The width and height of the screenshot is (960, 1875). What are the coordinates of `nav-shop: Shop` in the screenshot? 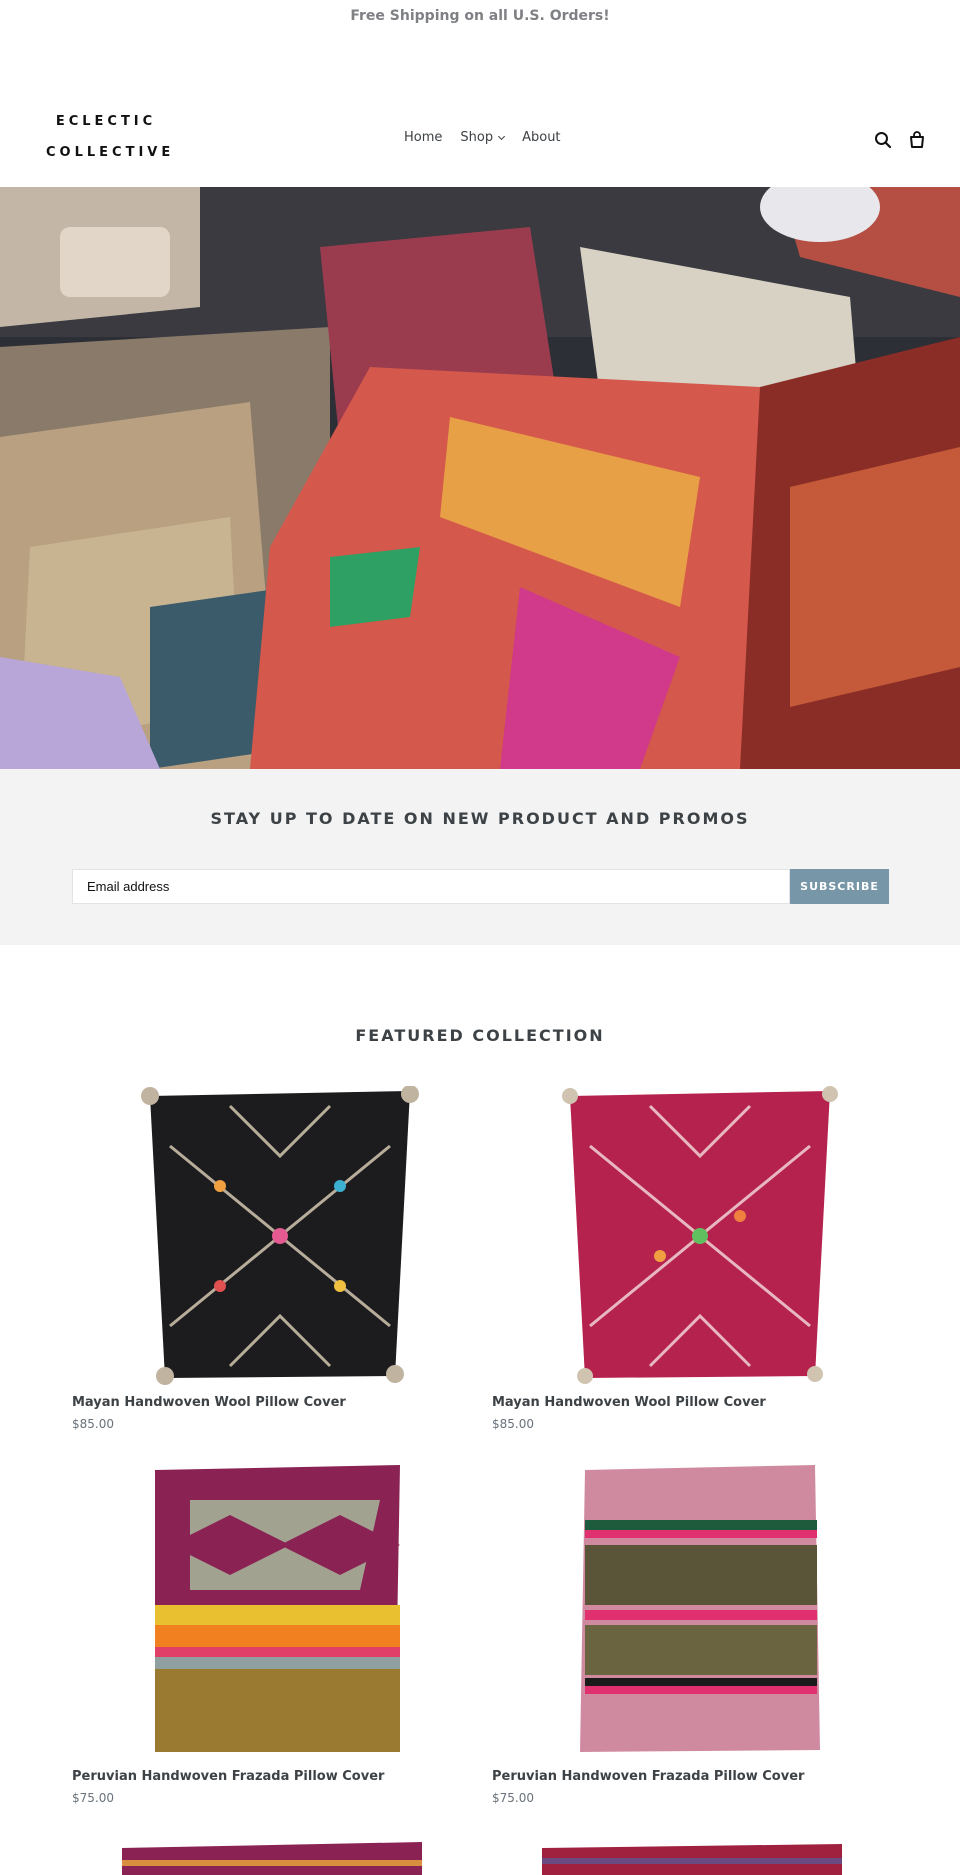 It's located at (483, 137).